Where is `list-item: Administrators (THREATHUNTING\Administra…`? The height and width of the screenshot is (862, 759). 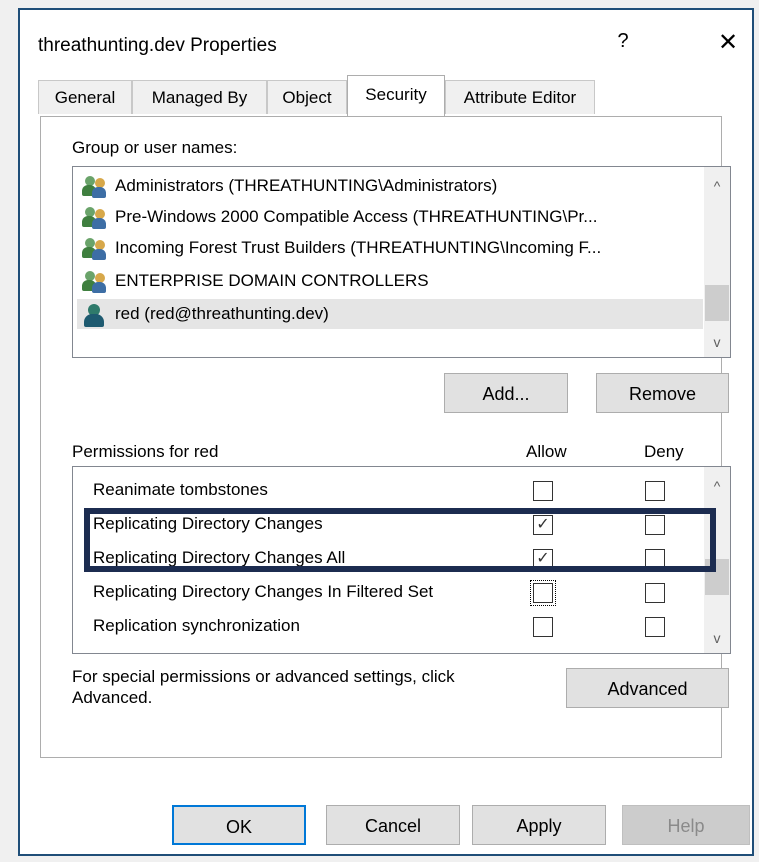 list-item: Administrators (THREATHUNTING\Administra… is located at coordinates (289, 186).